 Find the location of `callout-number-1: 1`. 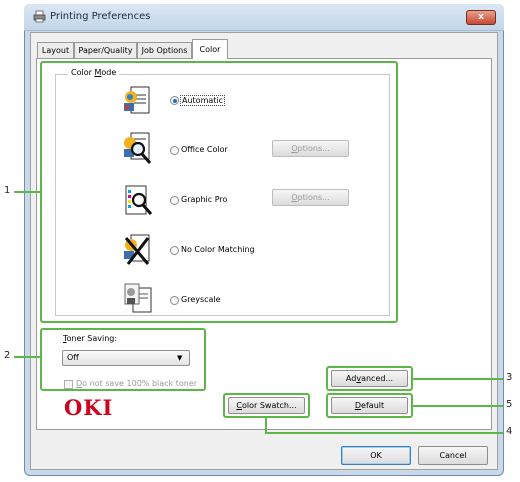

callout-number-1: 1 is located at coordinates (7, 190).